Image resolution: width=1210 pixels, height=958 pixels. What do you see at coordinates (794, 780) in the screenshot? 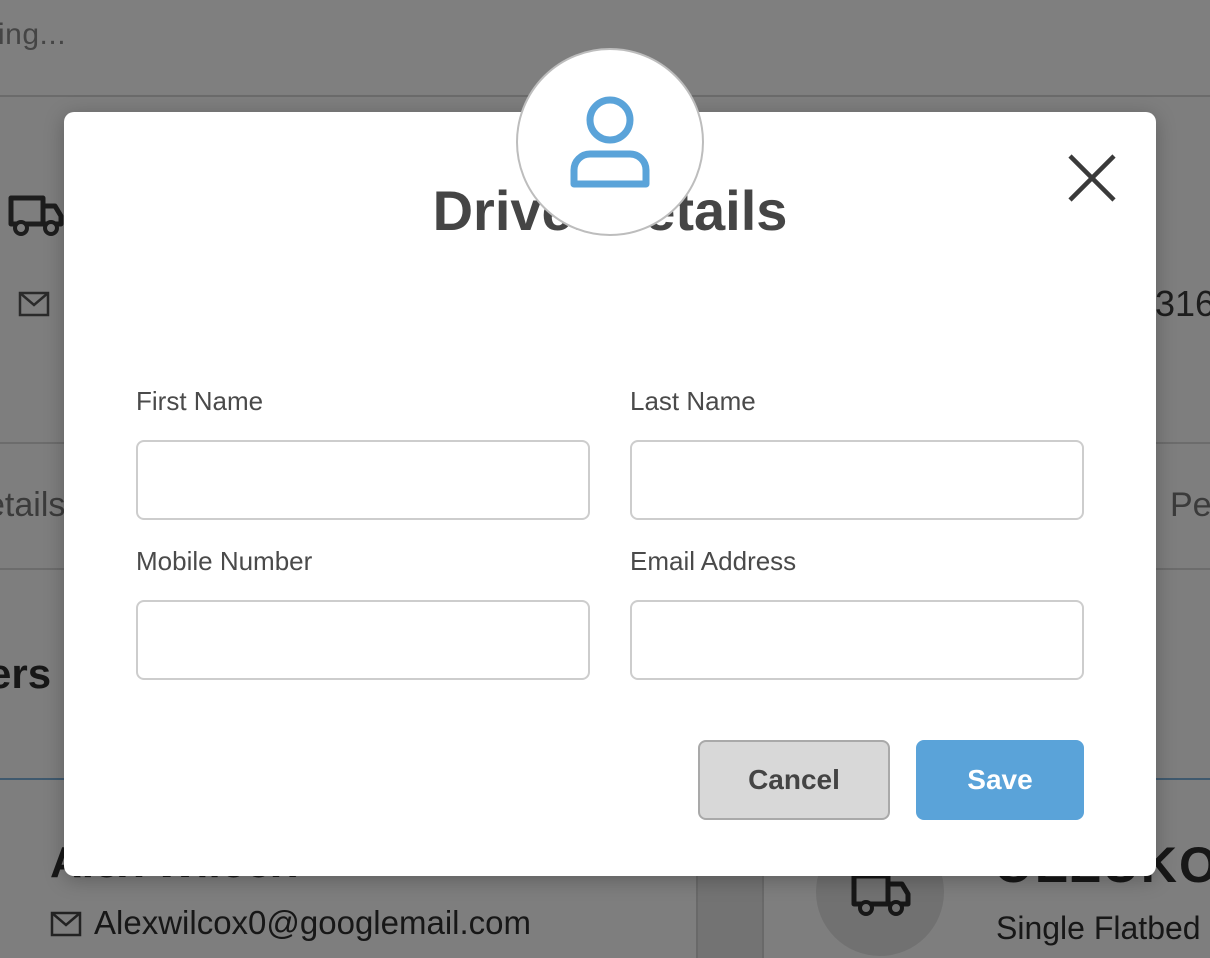
I see `cancel-button: Cancel` at bounding box center [794, 780].